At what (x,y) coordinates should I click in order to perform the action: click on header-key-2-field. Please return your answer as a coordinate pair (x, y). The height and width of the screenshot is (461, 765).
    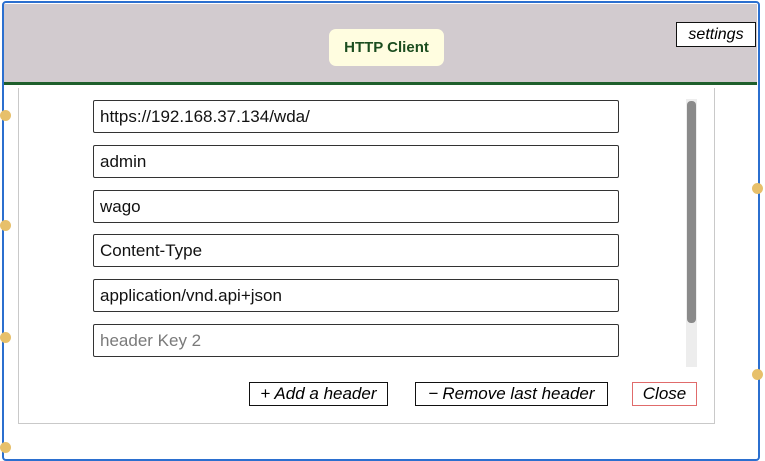
    Looking at the image, I should click on (356, 340).